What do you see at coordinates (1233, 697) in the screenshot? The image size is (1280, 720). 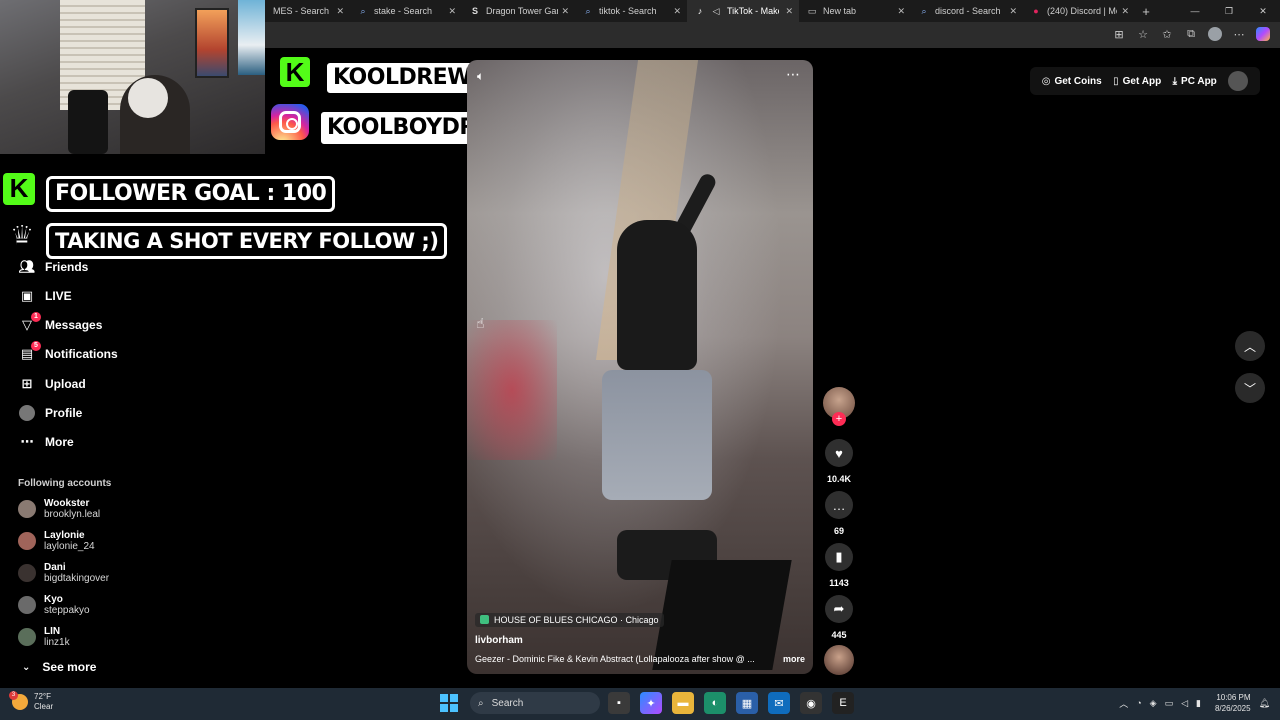 I see `clock-time: 10:06 PM` at bounding box center [1233, 697].